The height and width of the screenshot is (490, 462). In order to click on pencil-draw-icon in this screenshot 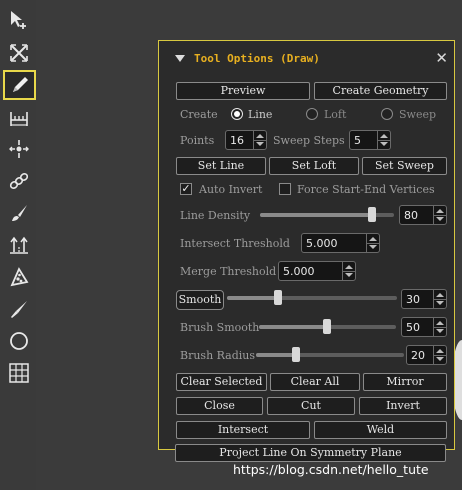, I will do `click(19, 85)`.